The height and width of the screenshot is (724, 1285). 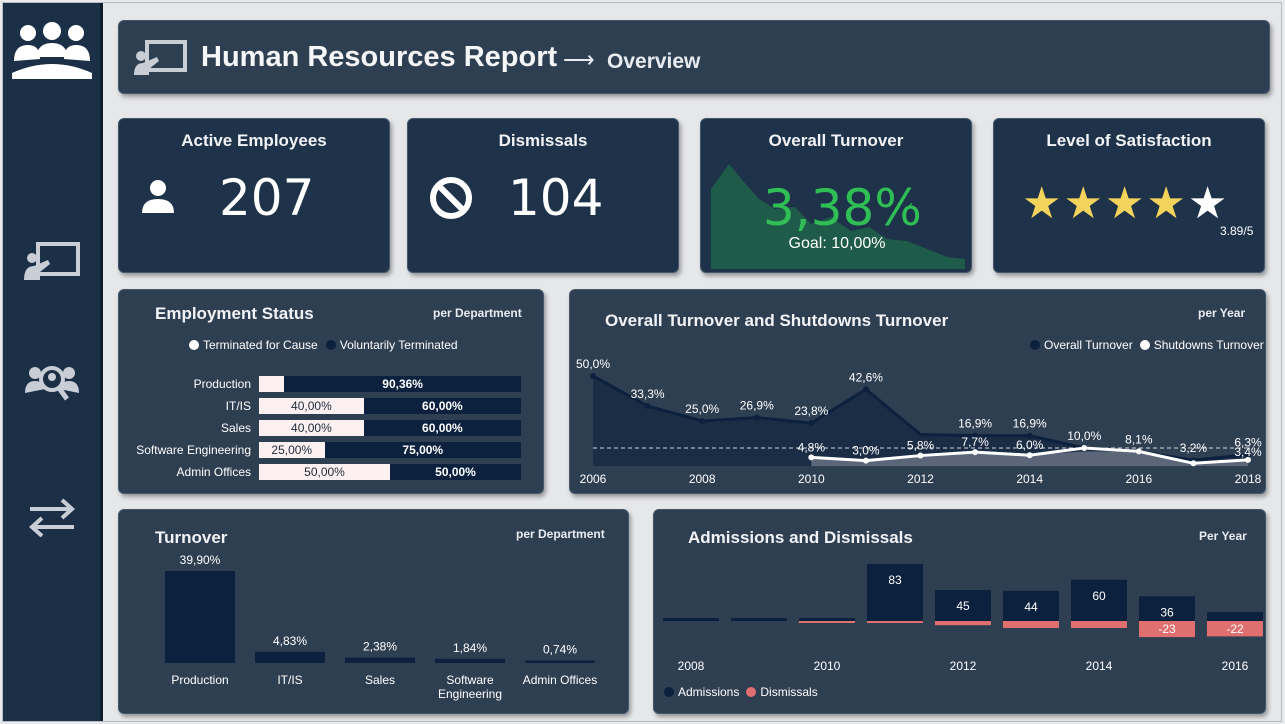 What do you see at coordinates (543, 140) in the screenshot?
I see `kpi-title: Dismissals` at bounding box center [543, 140].